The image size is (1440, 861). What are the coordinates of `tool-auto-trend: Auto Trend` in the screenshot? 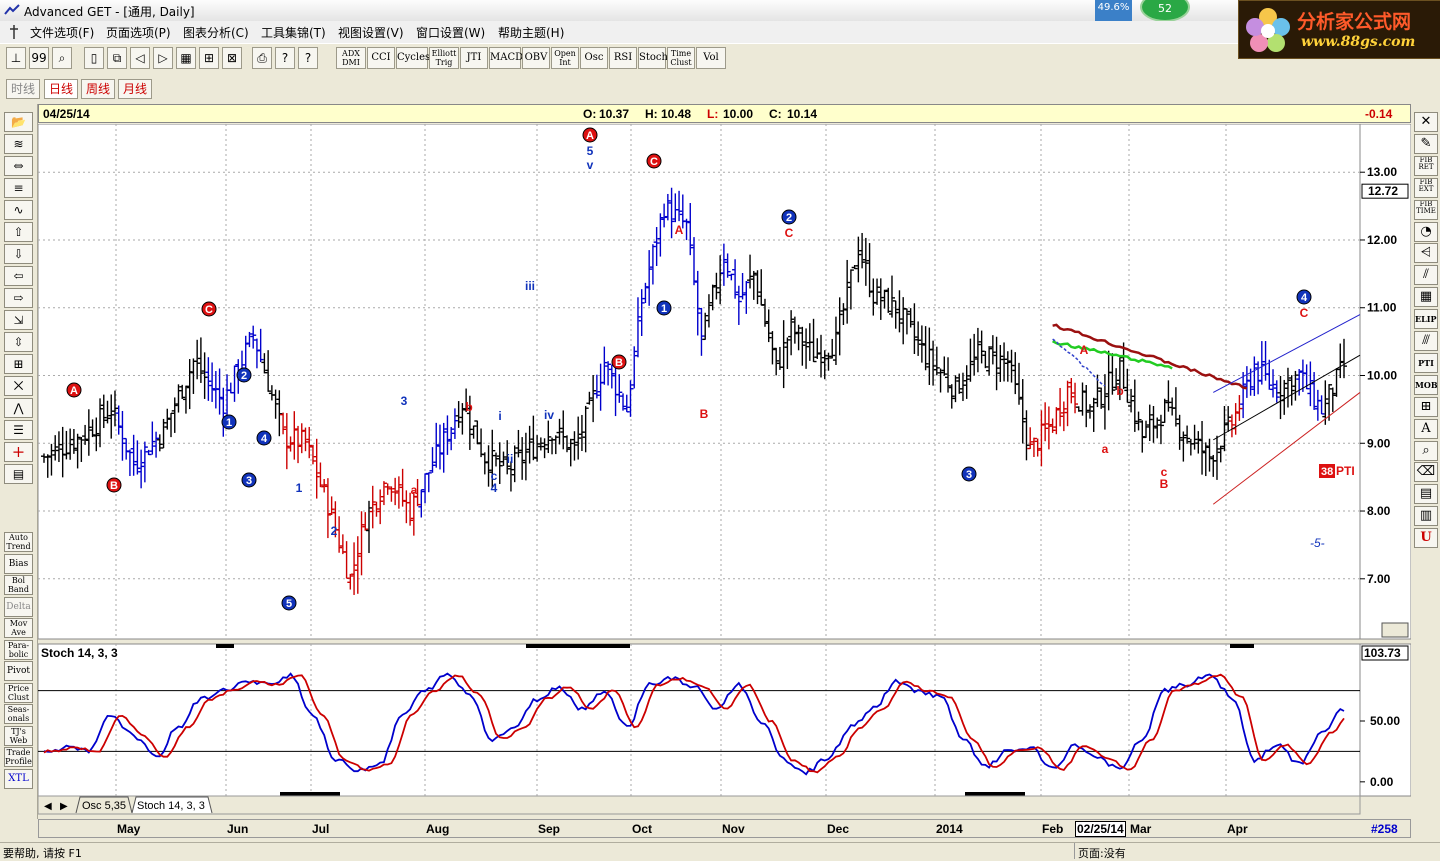 It's located at (18, 542).